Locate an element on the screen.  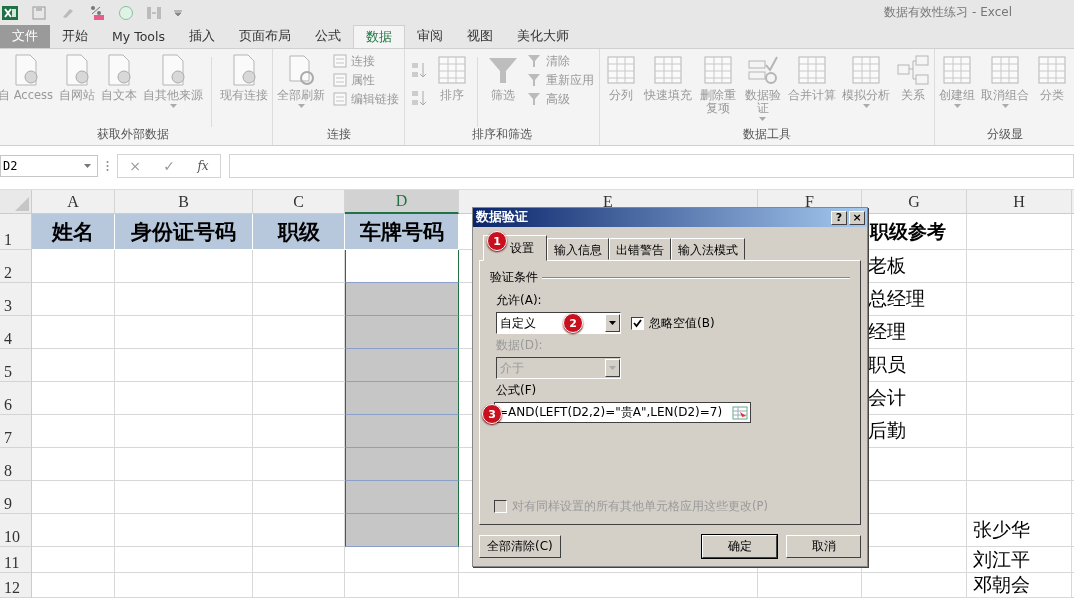
column-header: D is located at coordinates (402, 202).